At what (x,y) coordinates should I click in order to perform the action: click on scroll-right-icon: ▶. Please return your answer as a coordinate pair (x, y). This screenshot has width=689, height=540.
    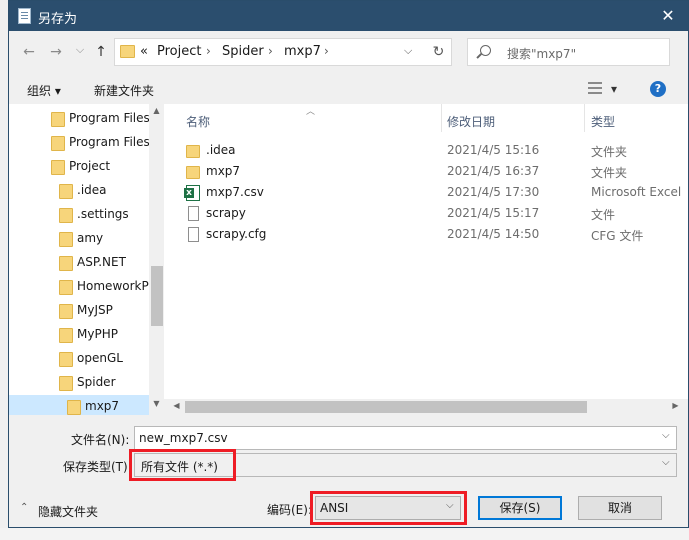
    Looking at the image, I should click on (675, 405).